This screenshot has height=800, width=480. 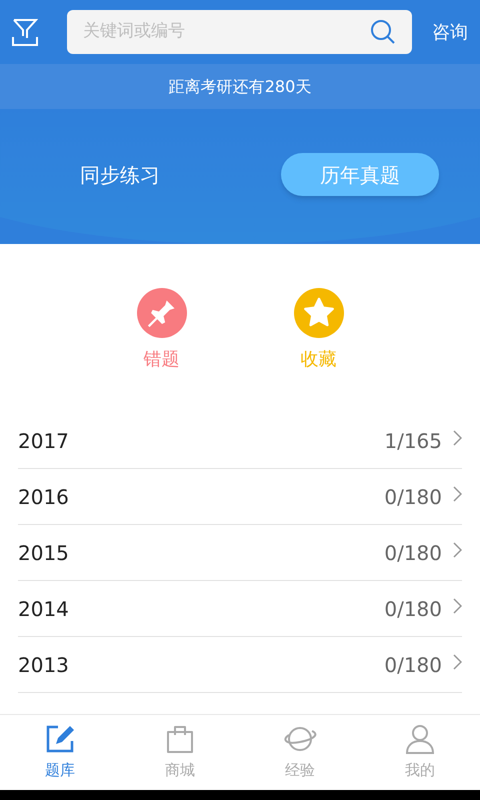 What do you see at coordinates (383, 32) in the screenshot?
I see `search-icon` at bounding box center [383, 32].